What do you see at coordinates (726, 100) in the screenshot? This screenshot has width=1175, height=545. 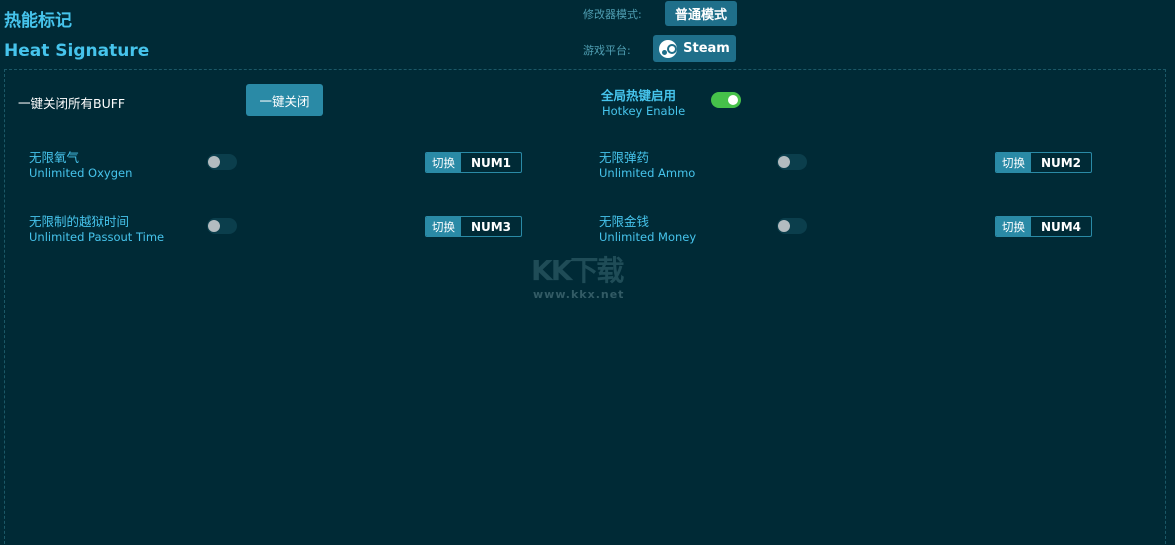 I see `hotkey-enable-toggle` at bounding box center [726, 100].